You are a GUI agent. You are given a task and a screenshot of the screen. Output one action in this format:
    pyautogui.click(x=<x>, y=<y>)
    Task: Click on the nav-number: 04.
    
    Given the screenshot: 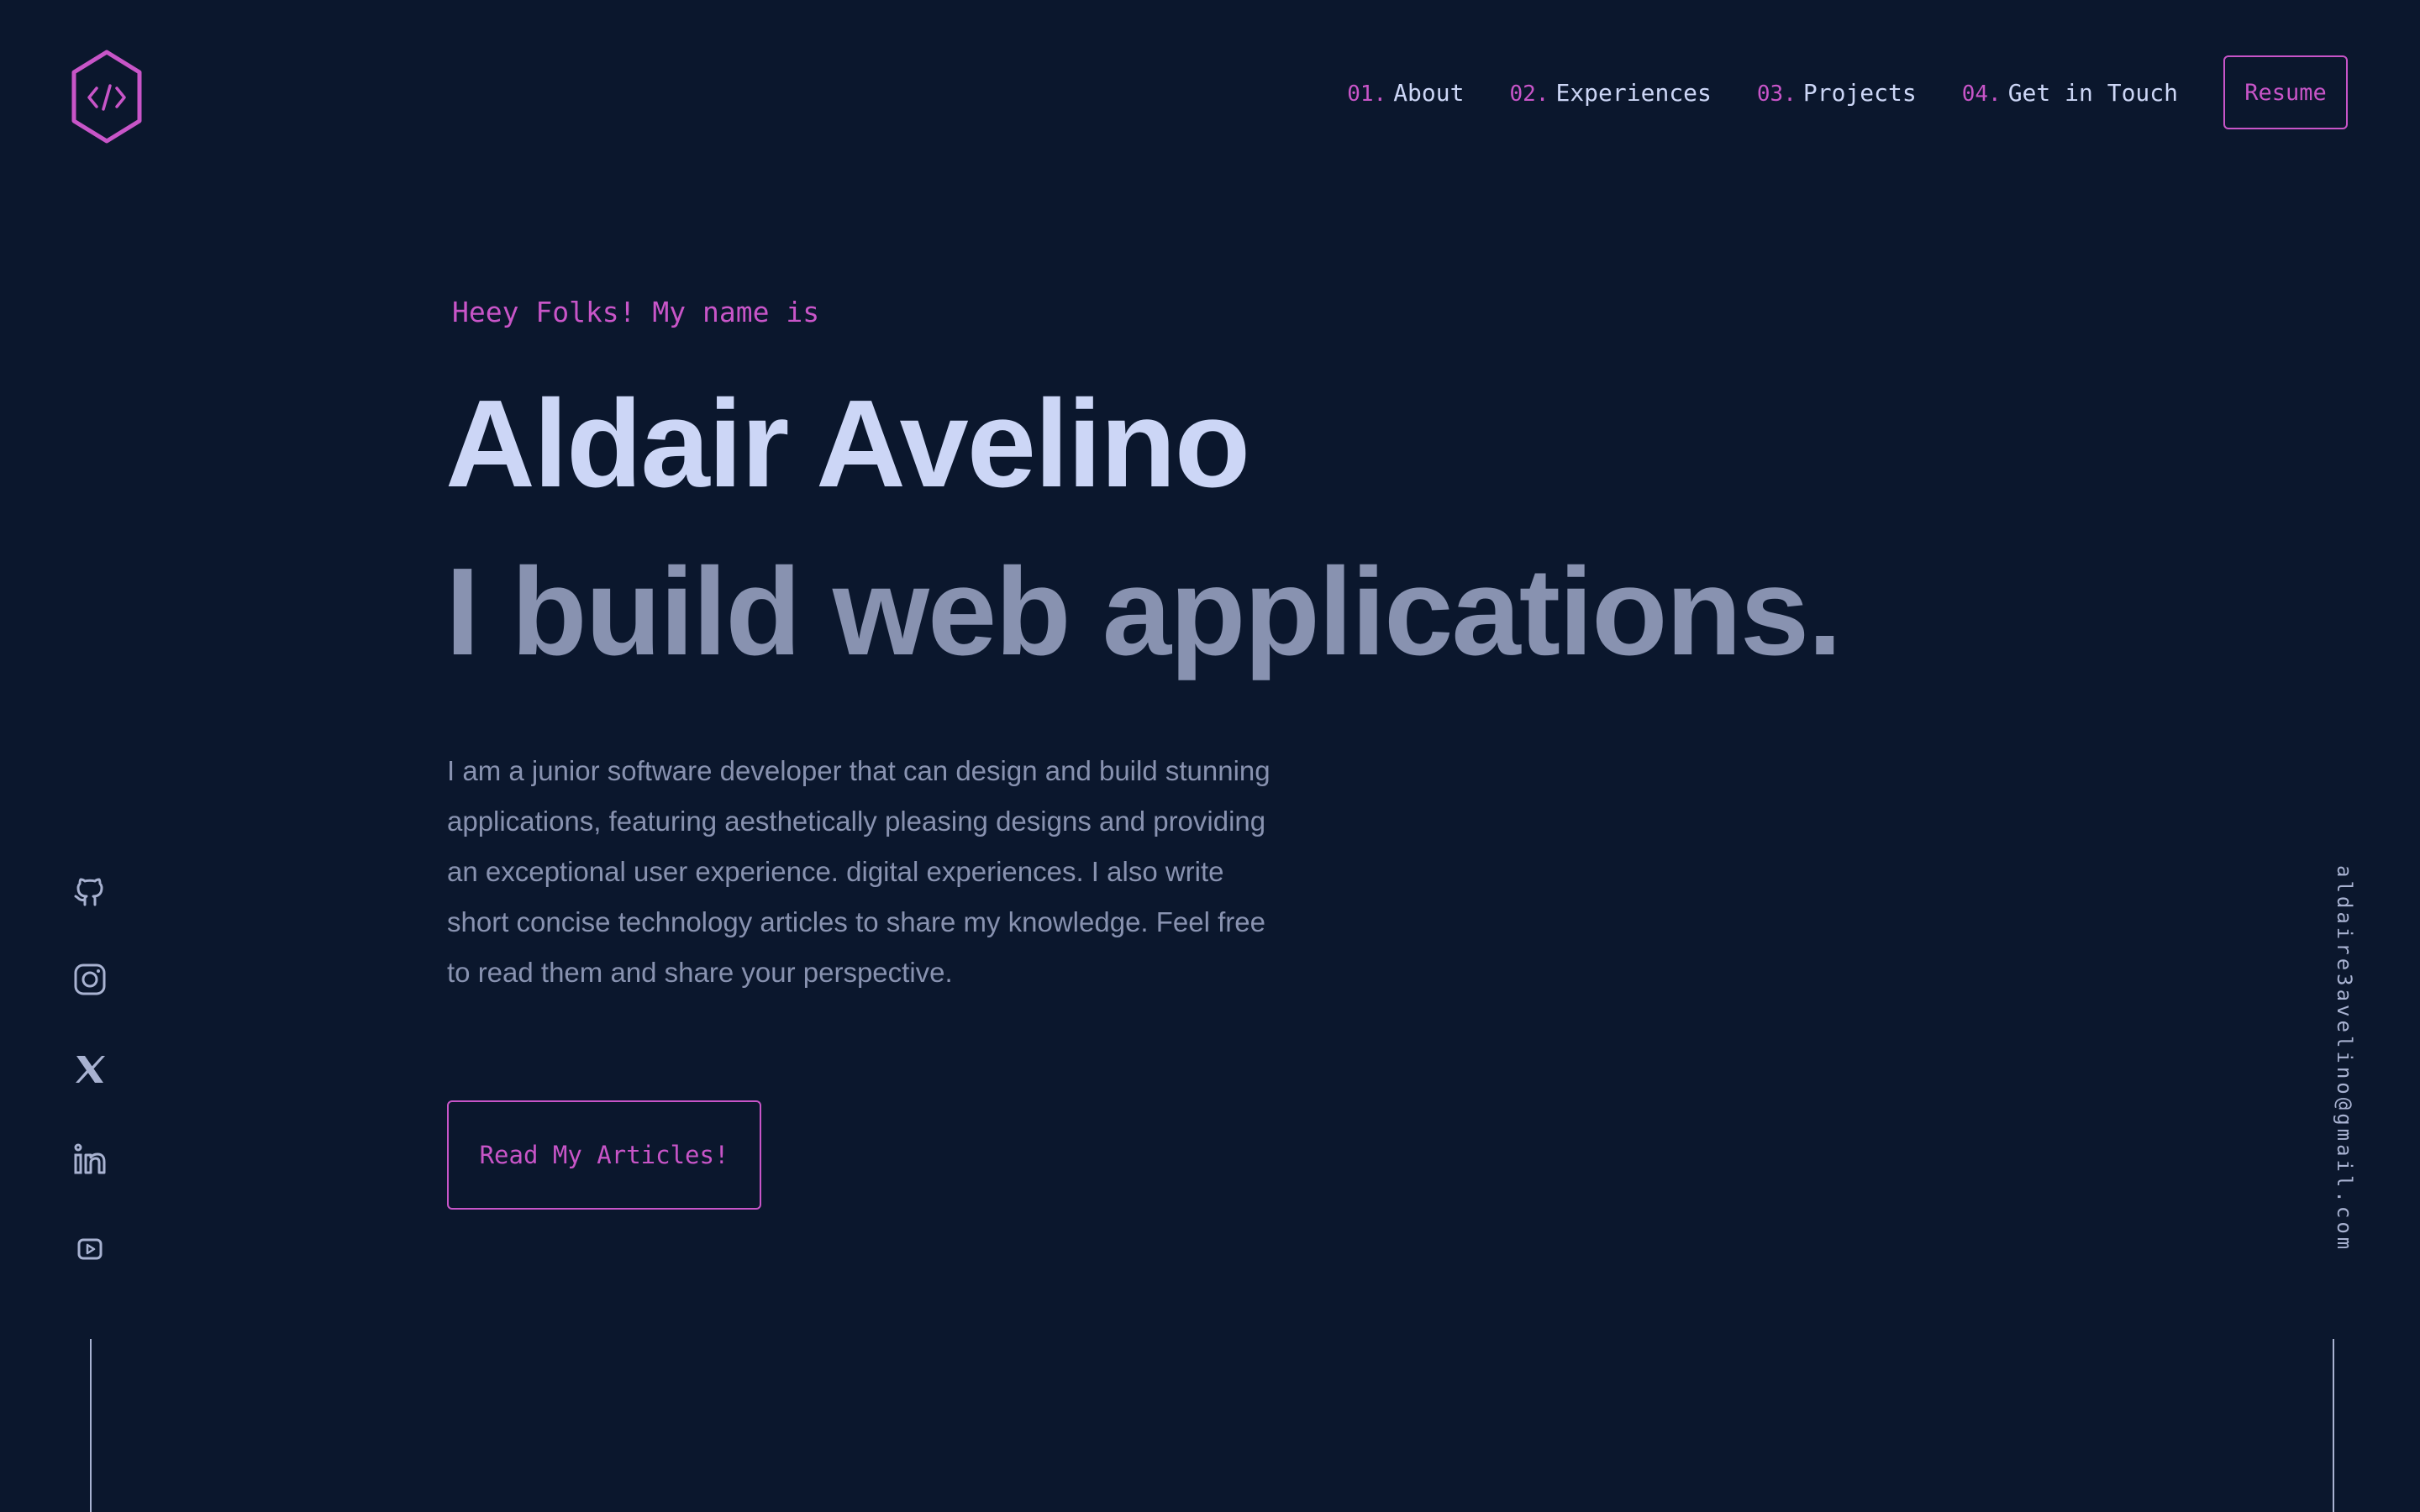 What is the action you would take?
    pyautogui.click(x=1982, y=94)
    